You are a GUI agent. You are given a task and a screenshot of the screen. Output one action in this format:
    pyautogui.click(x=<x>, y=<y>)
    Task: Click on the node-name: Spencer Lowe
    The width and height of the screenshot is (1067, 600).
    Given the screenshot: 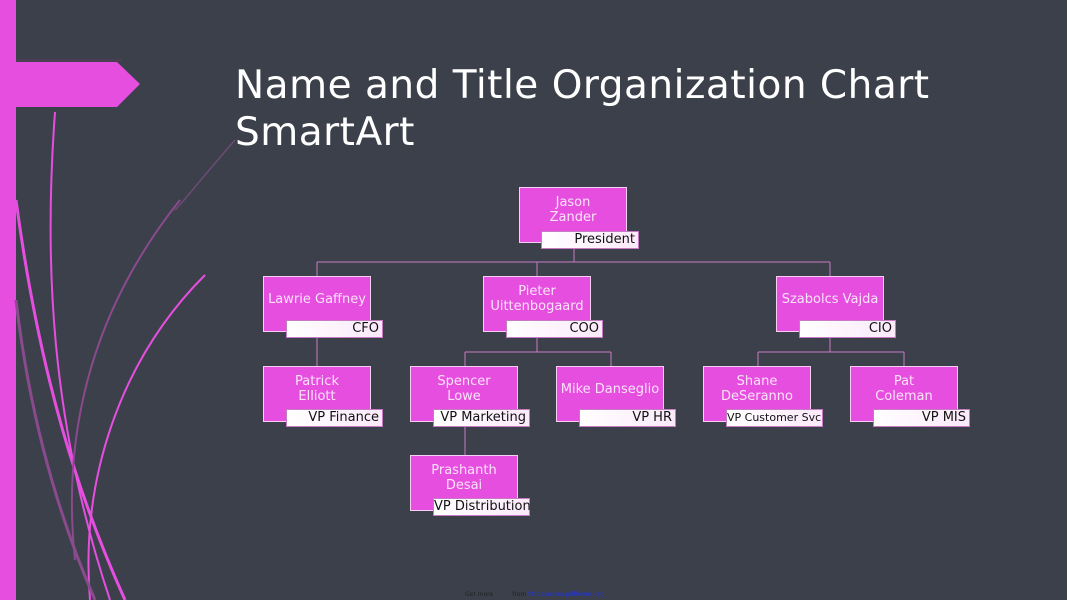 What is the action you would take?
    pyautogui.click(x=464, y=389)
    